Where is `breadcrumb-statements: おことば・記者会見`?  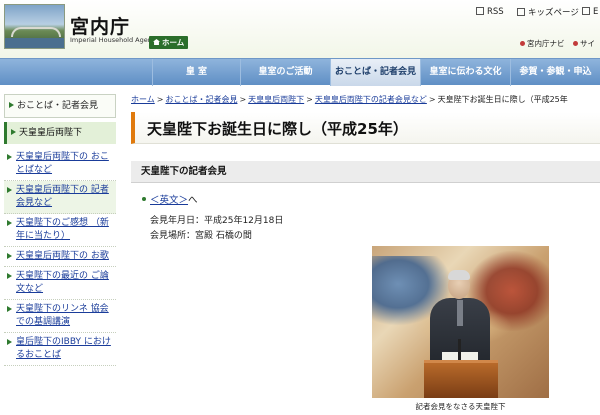 breadcrumb-statements: おことば・記者会見 is located at coordinates (201, 99).